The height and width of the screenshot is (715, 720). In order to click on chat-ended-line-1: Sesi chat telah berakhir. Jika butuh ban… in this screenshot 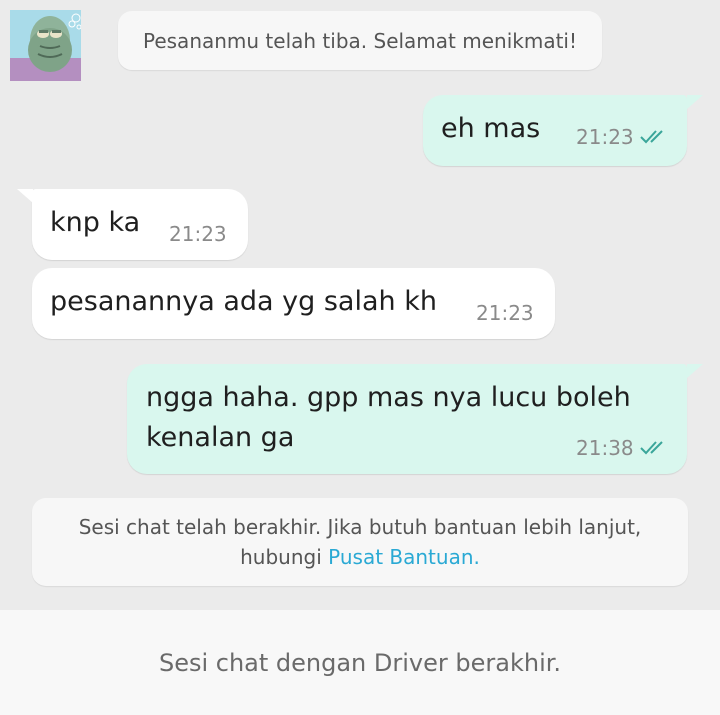, I will do `click(360, 527)`.